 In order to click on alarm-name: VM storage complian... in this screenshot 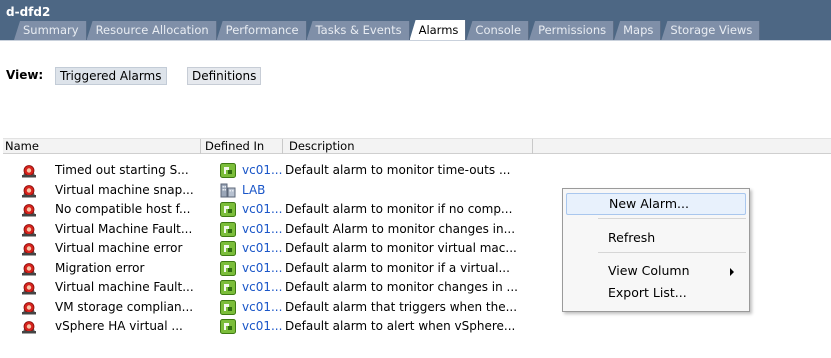, I will do `click(124, 306)`.